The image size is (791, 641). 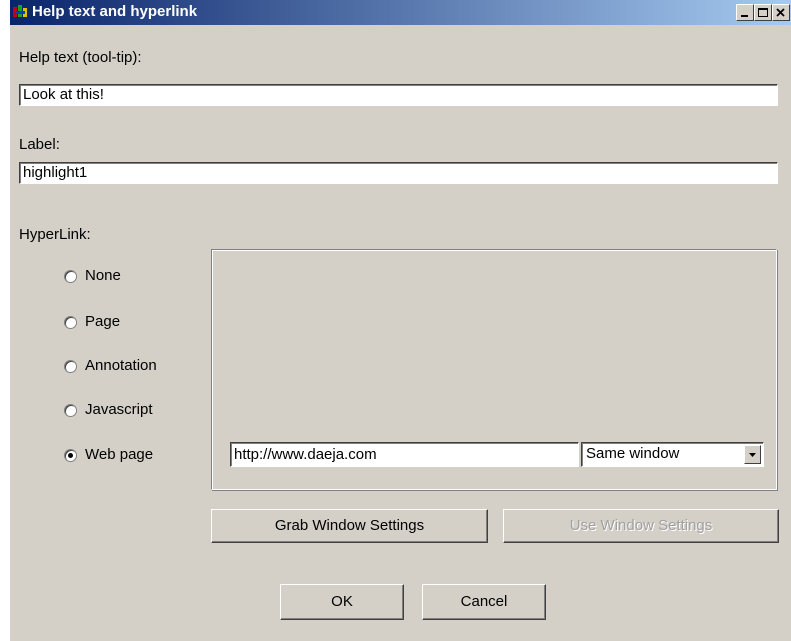 I want to click on radio-page-label: Page, so click(x=103, y=321).